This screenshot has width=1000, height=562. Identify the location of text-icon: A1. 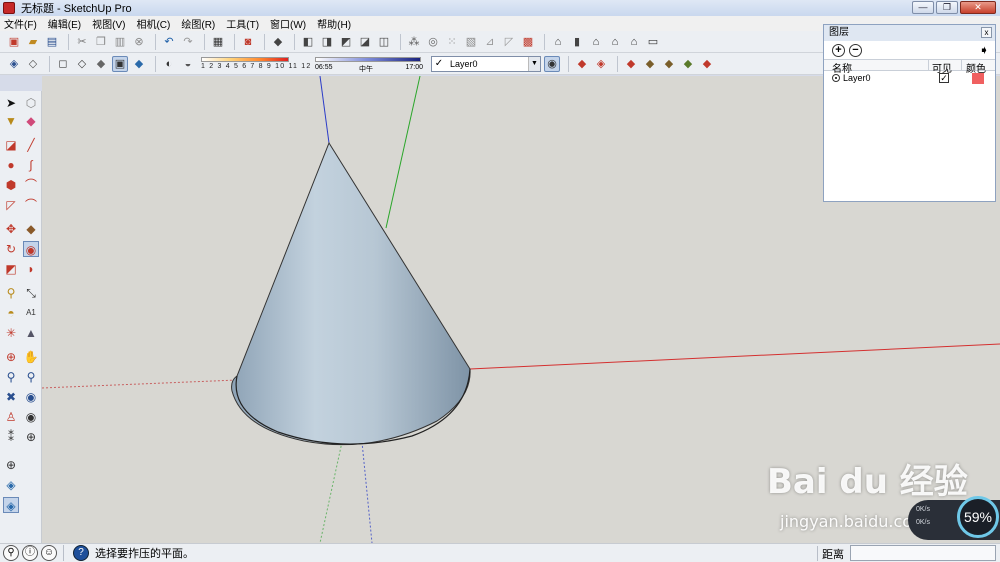
(31, 313).